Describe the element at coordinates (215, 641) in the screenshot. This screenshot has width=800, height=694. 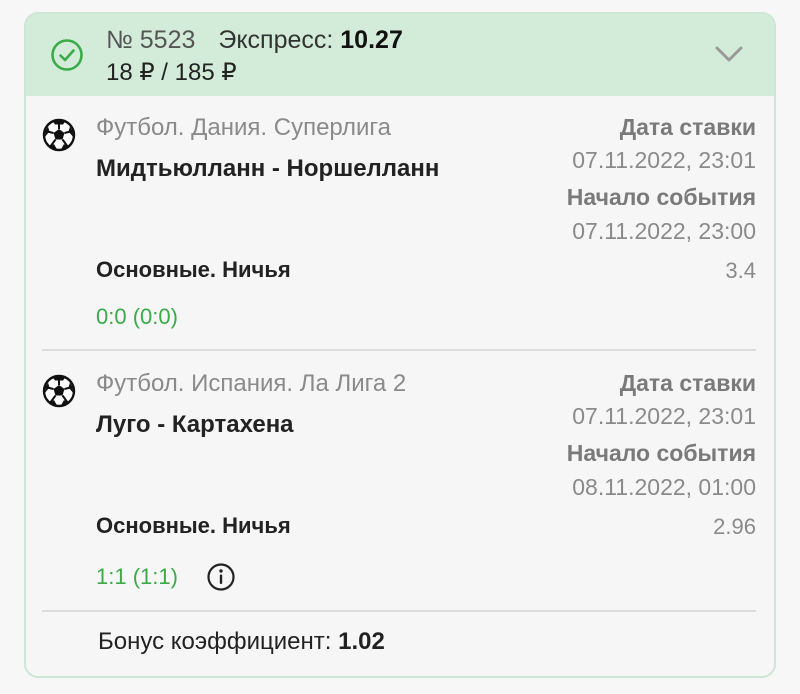
I see `bonus-label: Бонус коэффициент:` at that location.